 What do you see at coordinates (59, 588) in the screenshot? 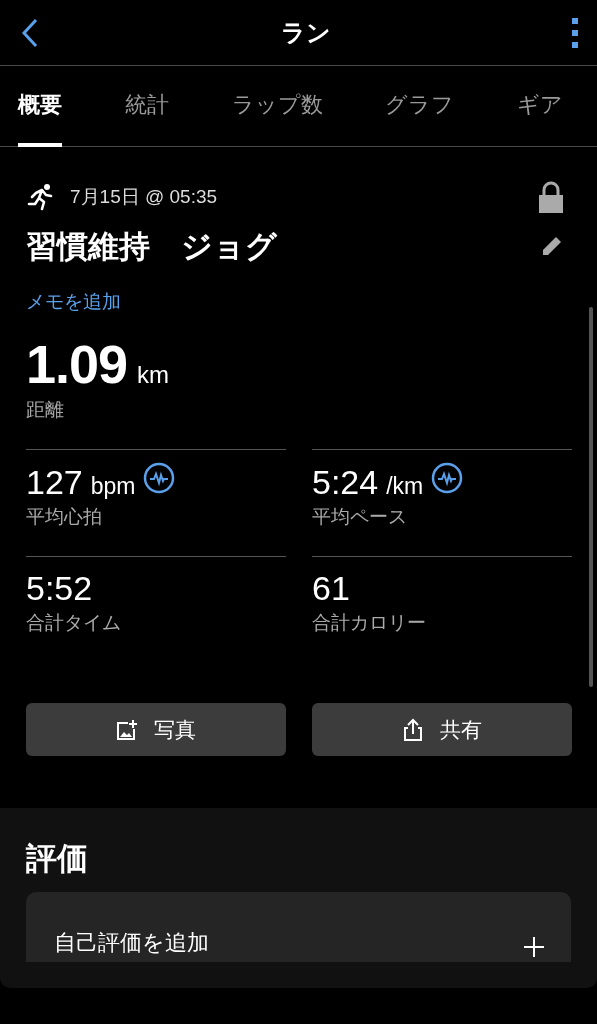
I see `stat-value: 5:52` at bounding box center [59, 588].